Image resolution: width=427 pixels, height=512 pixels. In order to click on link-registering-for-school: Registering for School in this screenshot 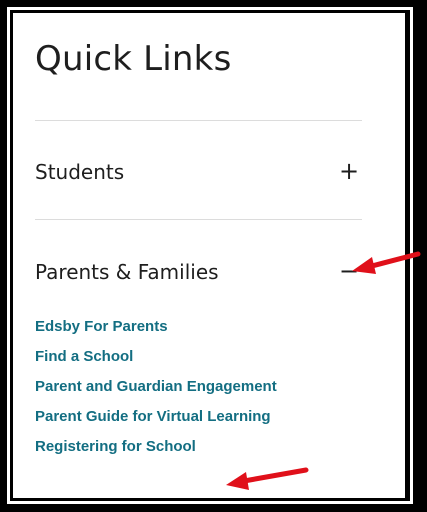, I will do `click(115, 446)`.